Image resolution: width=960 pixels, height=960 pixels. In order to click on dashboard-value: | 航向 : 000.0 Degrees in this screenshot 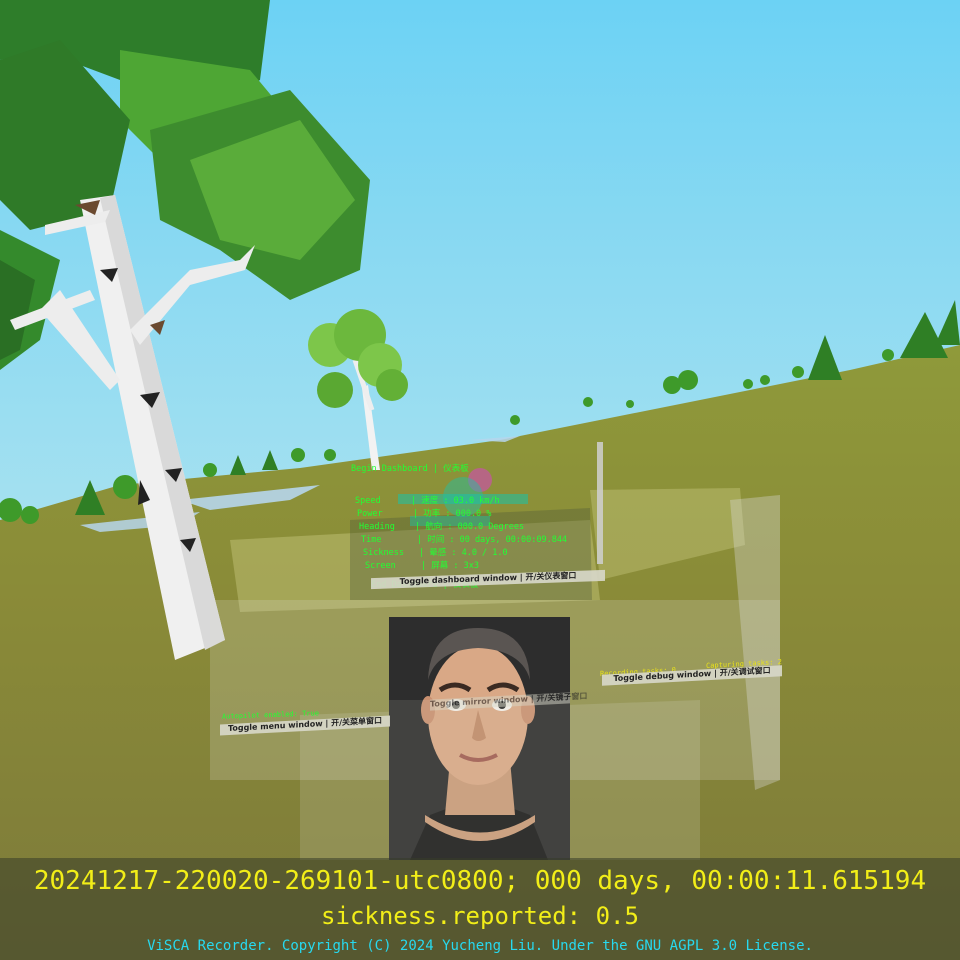, I will do `click(470, 527)`.